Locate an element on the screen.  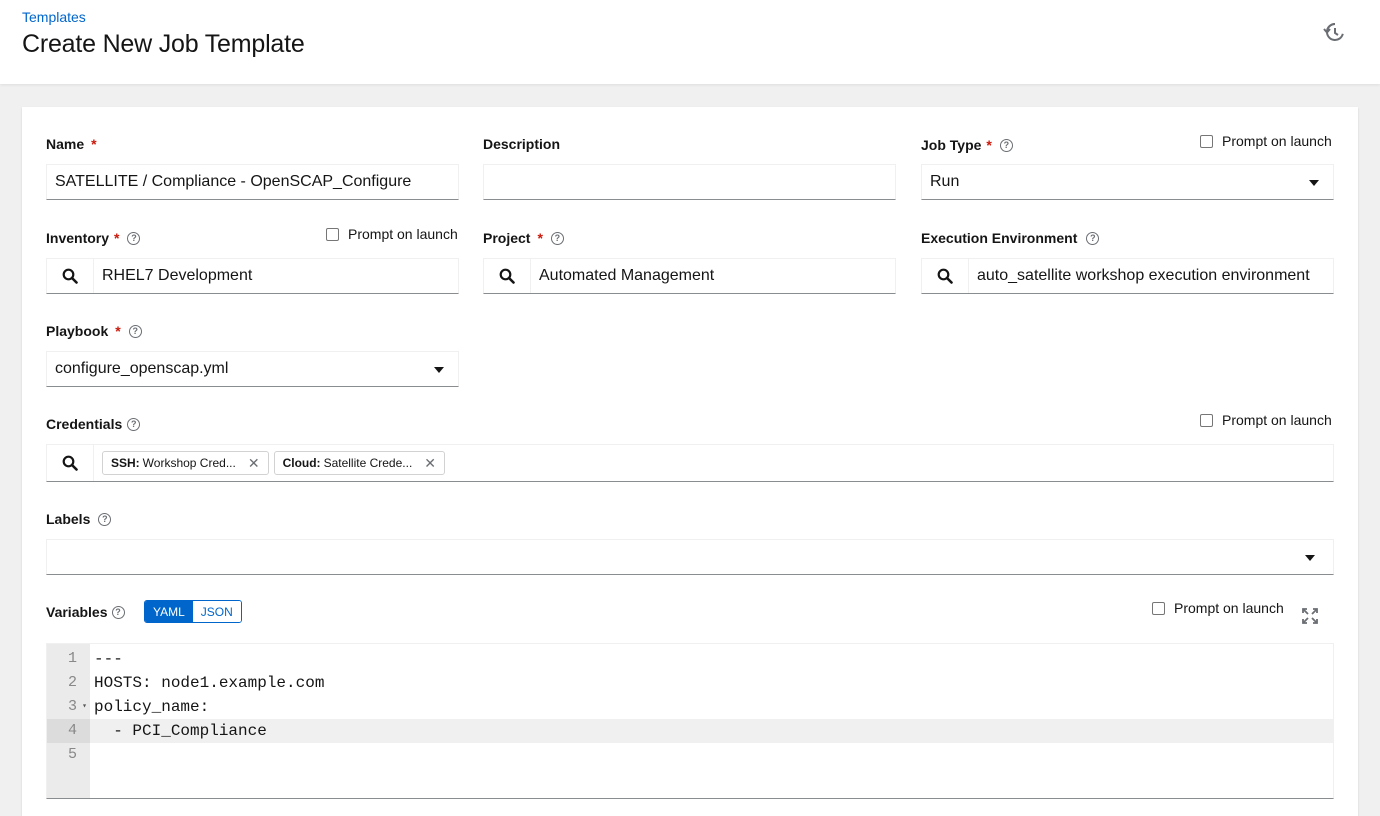
inventory-value: RHEL7 Development is located at coordinates (177, 275).